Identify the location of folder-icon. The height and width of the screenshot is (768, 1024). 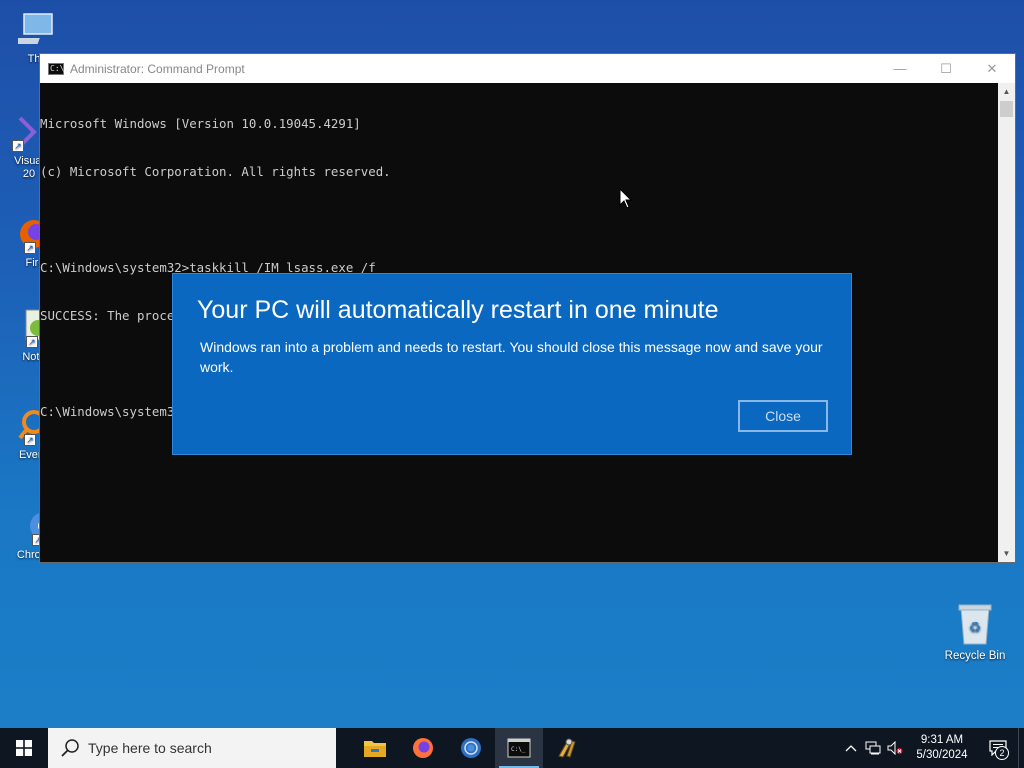
(375, 749).